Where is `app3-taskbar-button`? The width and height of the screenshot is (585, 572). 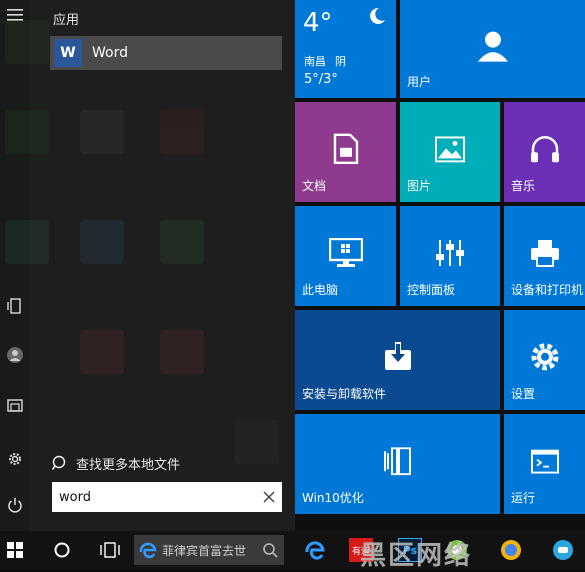
app3-taskbar-button is located at coordinates (563, 550).